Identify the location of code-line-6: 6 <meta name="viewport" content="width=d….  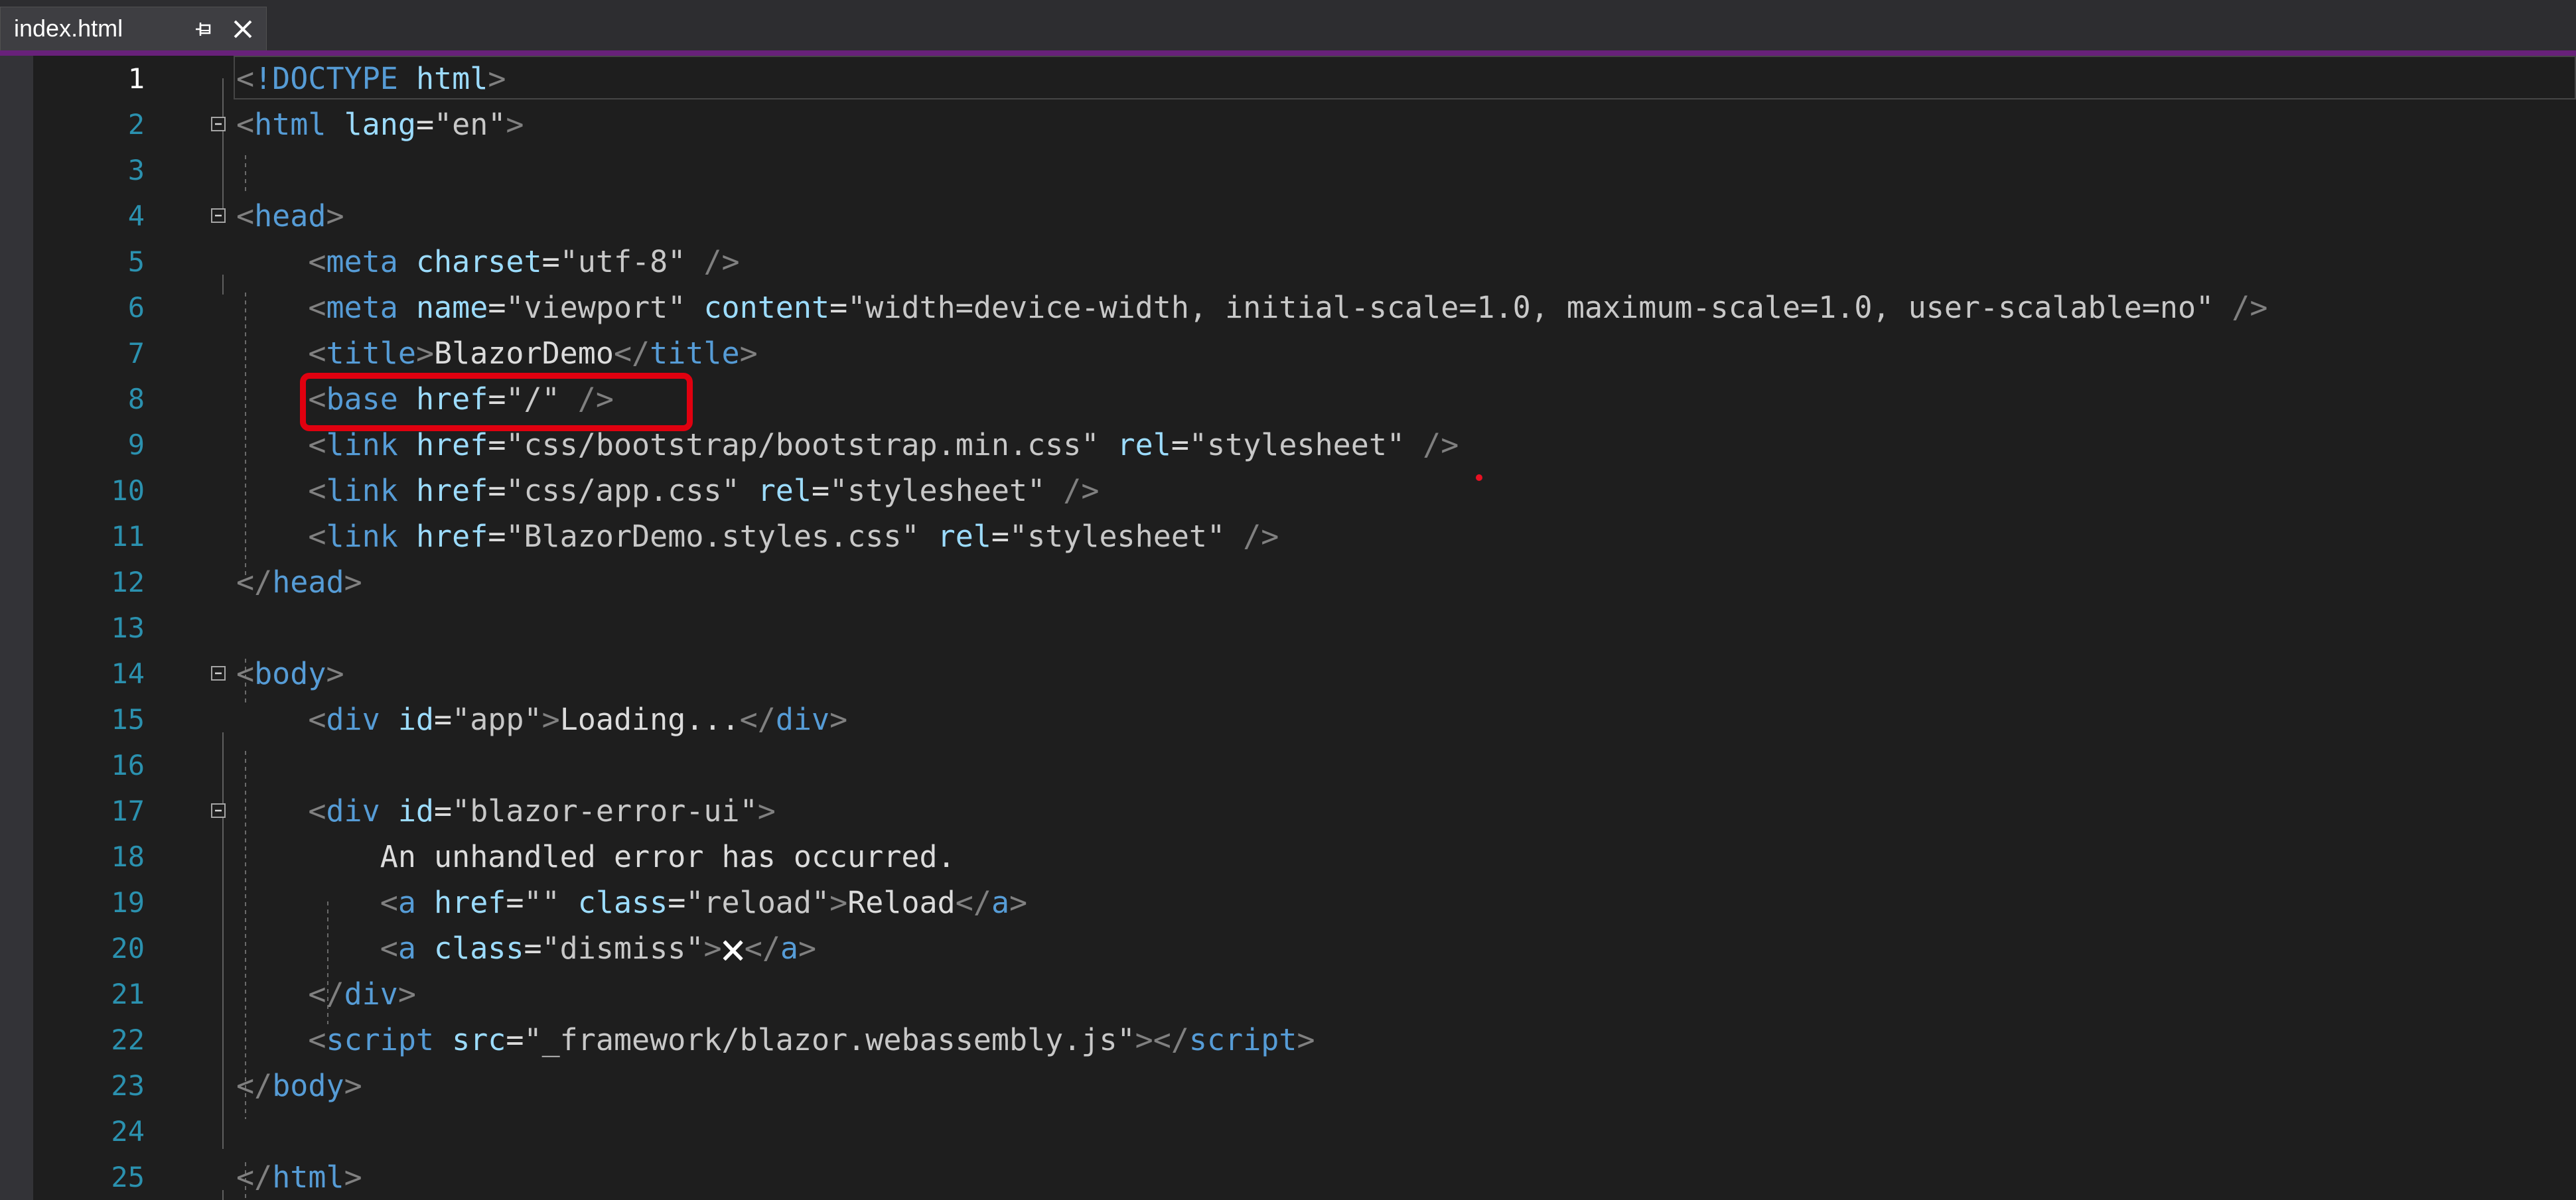
(1288, 307).